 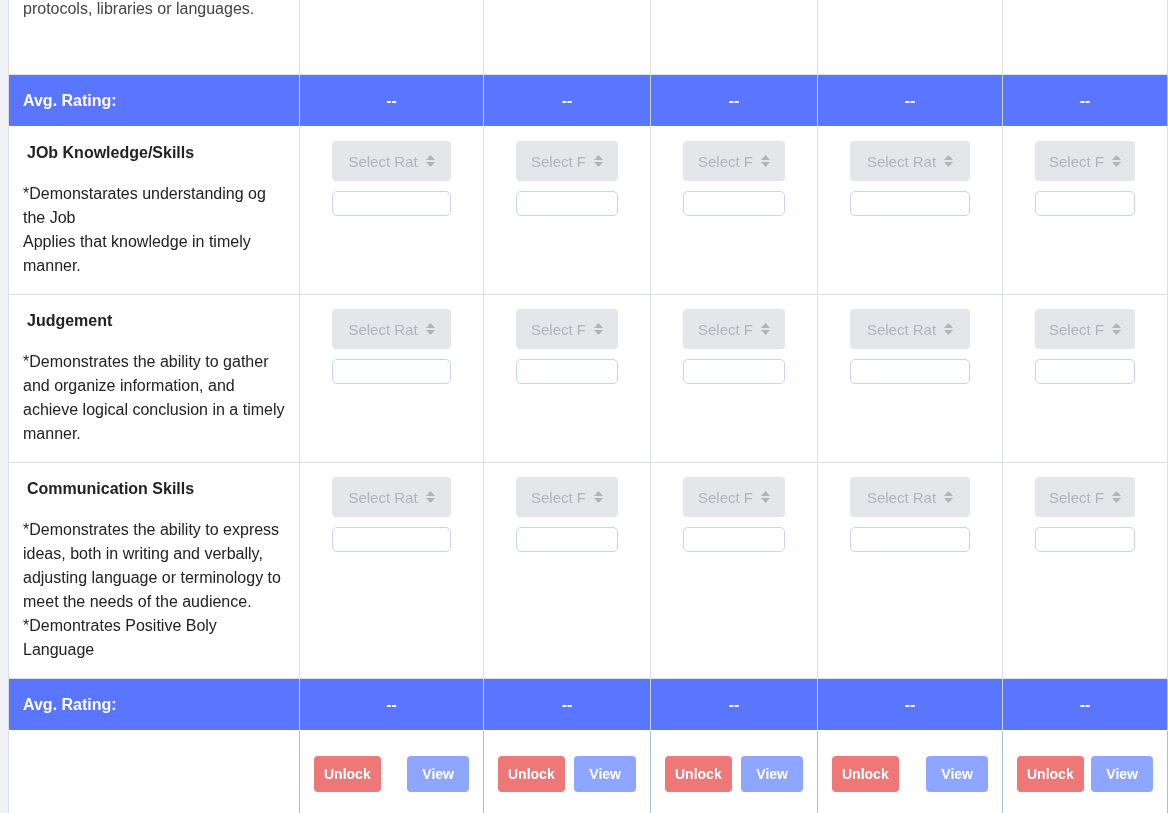 What do you see at coordinates (111, 153) in the screenshot?
I see `criterion-title: JOb Knowledge/Skills` at bounding box center [111, 153].